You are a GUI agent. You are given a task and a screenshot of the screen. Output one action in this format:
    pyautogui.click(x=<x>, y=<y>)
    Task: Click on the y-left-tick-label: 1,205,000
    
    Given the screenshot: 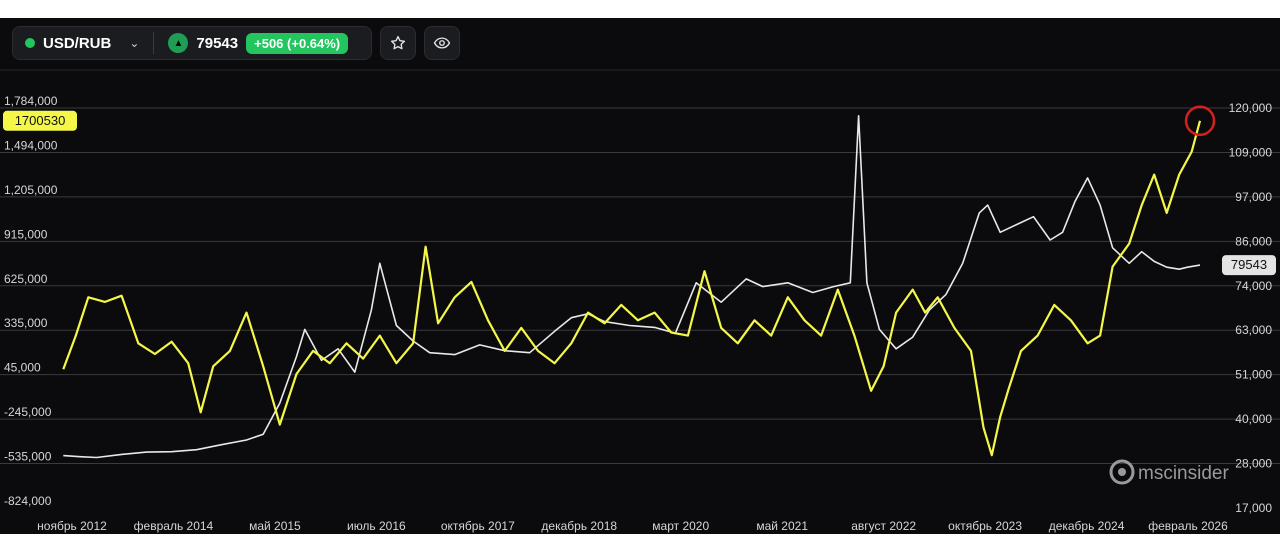 What is the action you would take?
    pyautogui.click(x=31, y=190)
    